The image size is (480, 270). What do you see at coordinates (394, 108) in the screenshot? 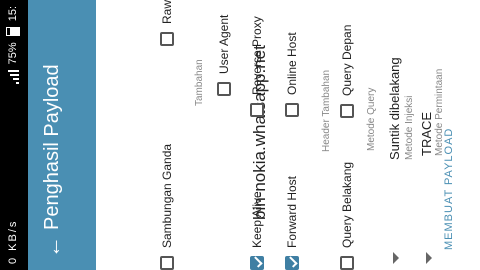
I see `injection-method-select: Suntik dibelakang` at bounding box center [394, 108].